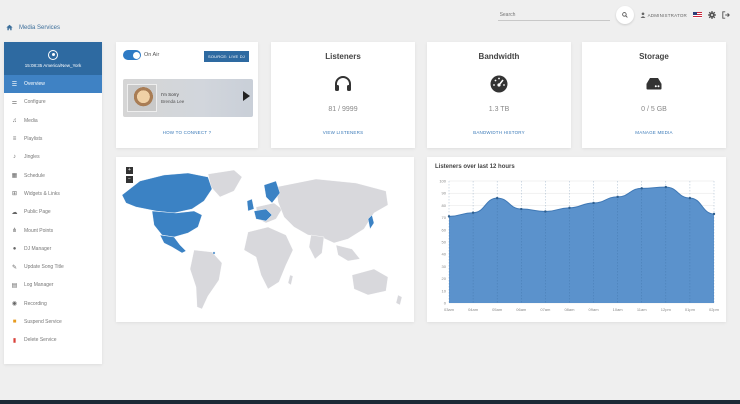 The height and width of the screenshot is (404, 740). I want to click on zoom-out-button: −, so click(129, 179).